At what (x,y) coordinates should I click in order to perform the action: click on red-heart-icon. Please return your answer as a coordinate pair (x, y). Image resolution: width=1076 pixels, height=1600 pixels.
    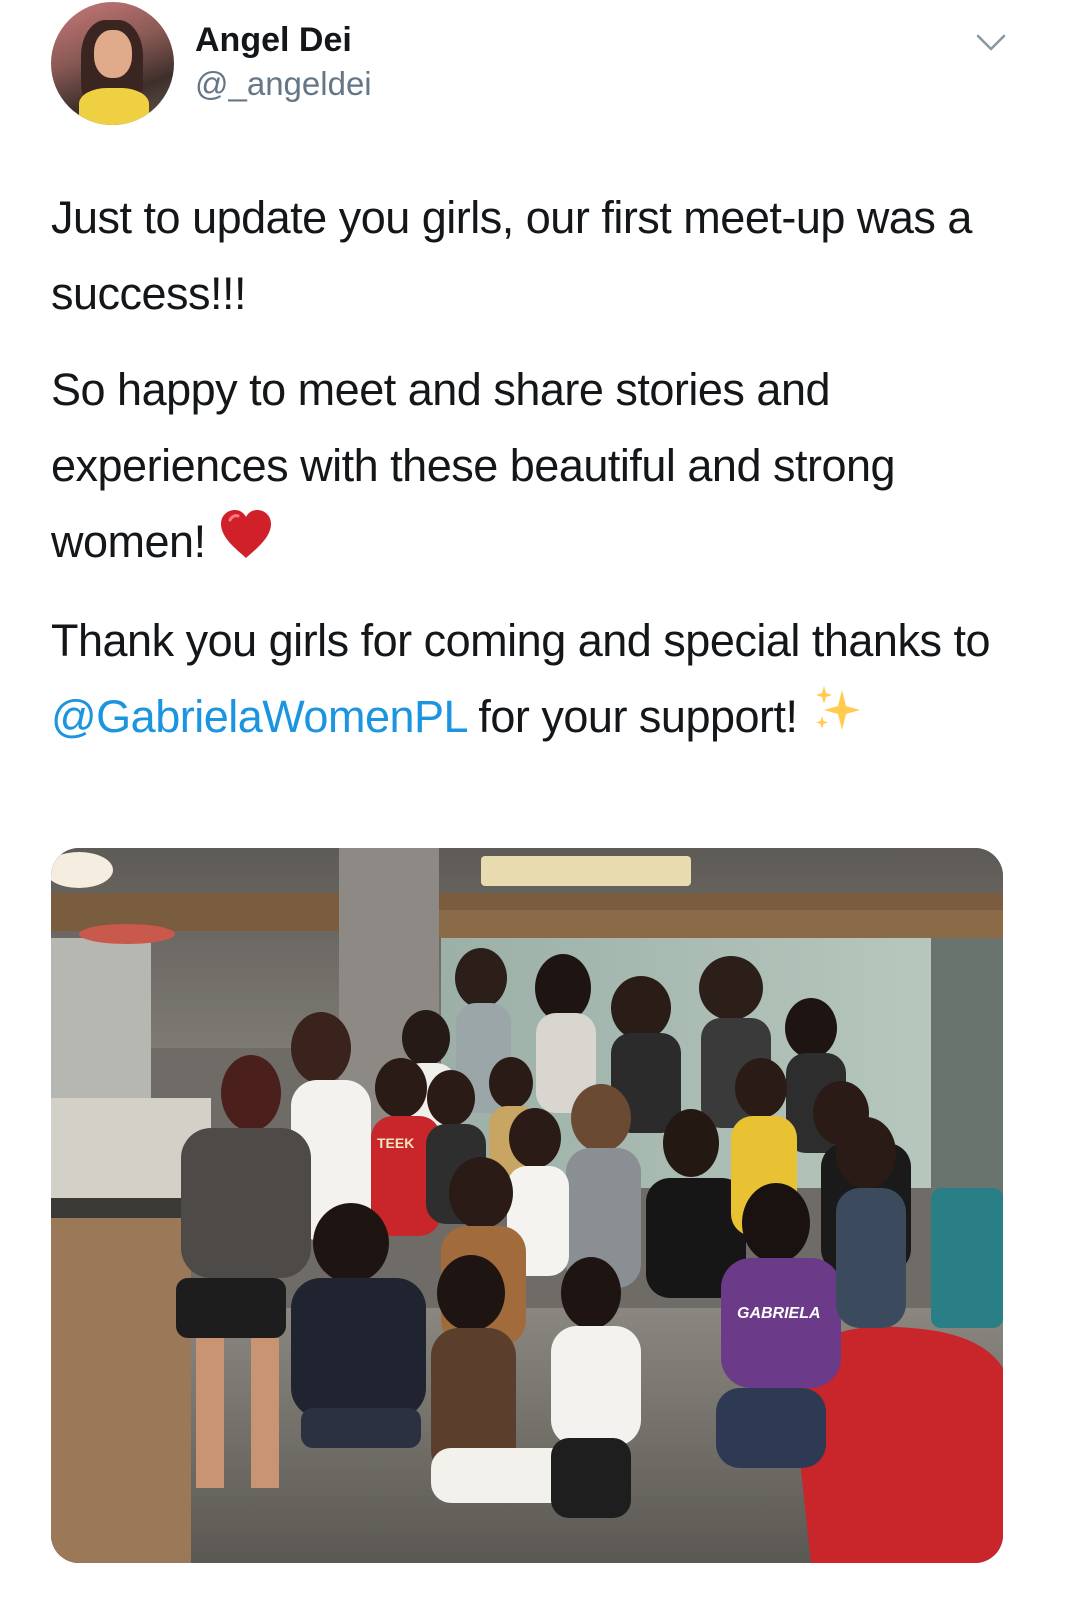
    Looking at the image, I should click on (246, 545).